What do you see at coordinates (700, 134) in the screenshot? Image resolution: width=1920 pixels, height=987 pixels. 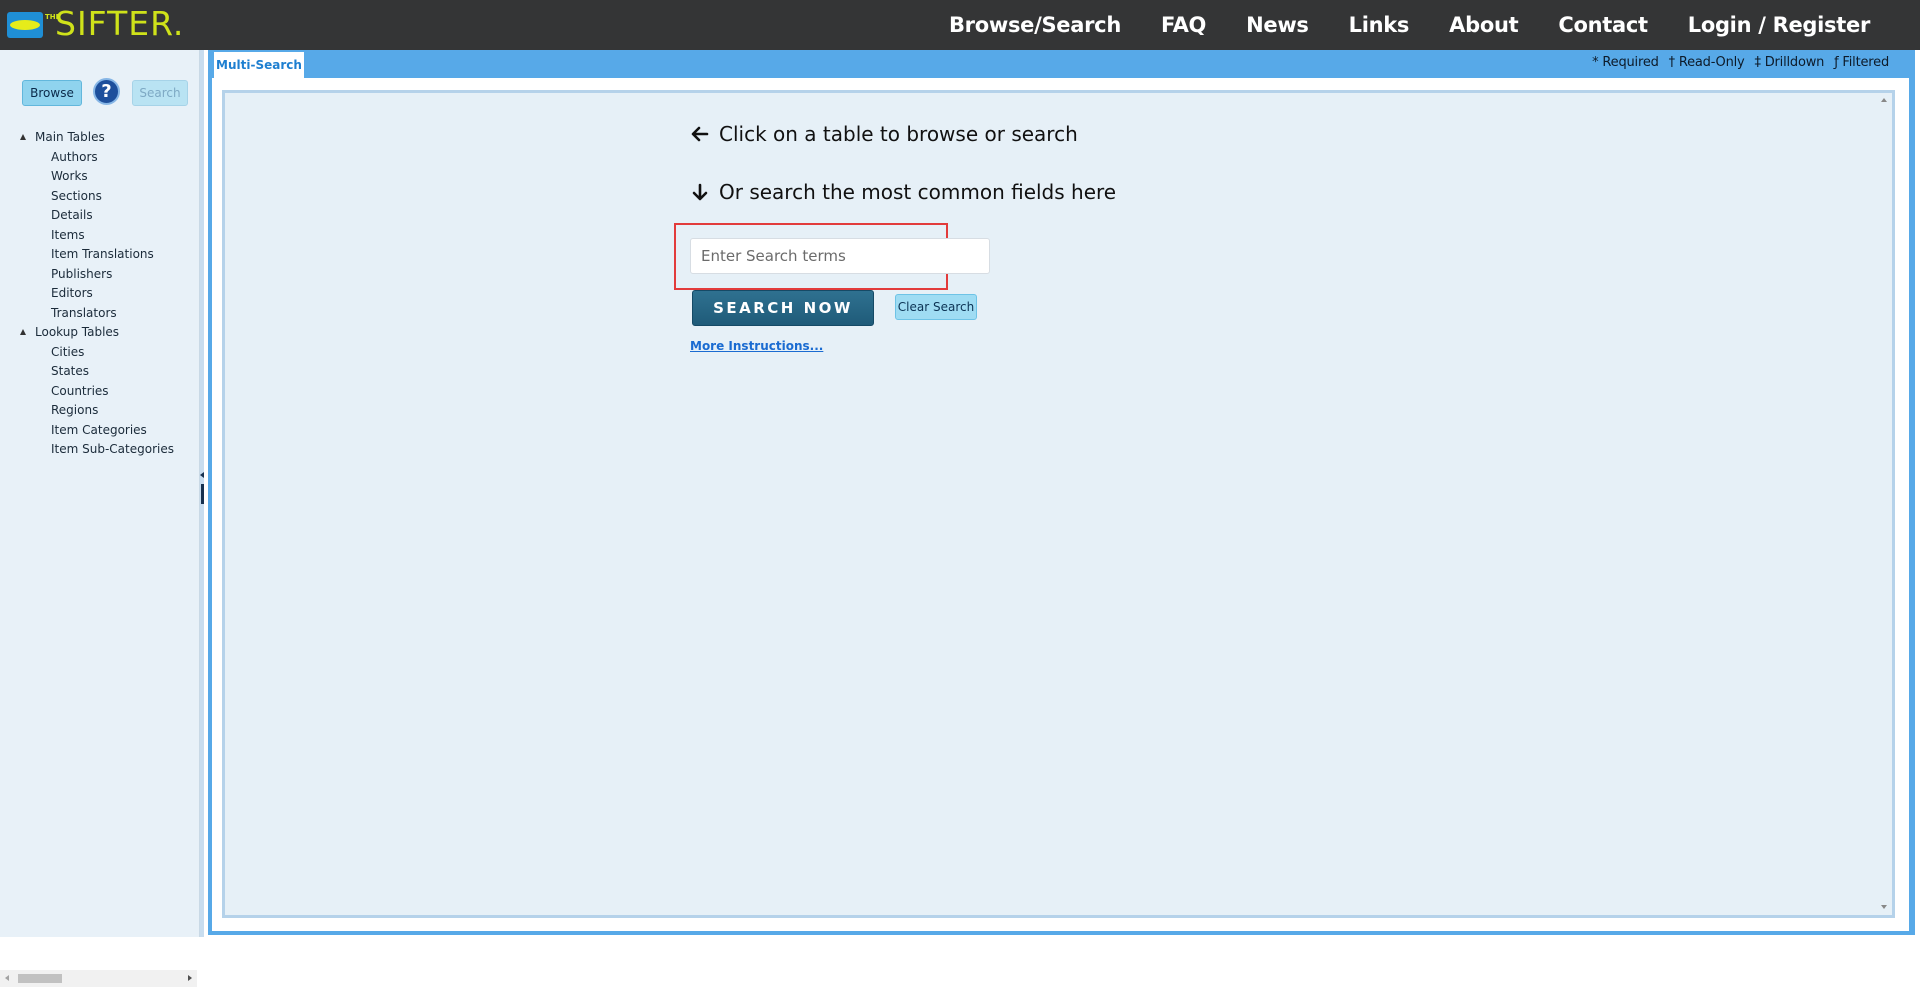 I see `arrow-left-icon` at bounding box center [700, 134].